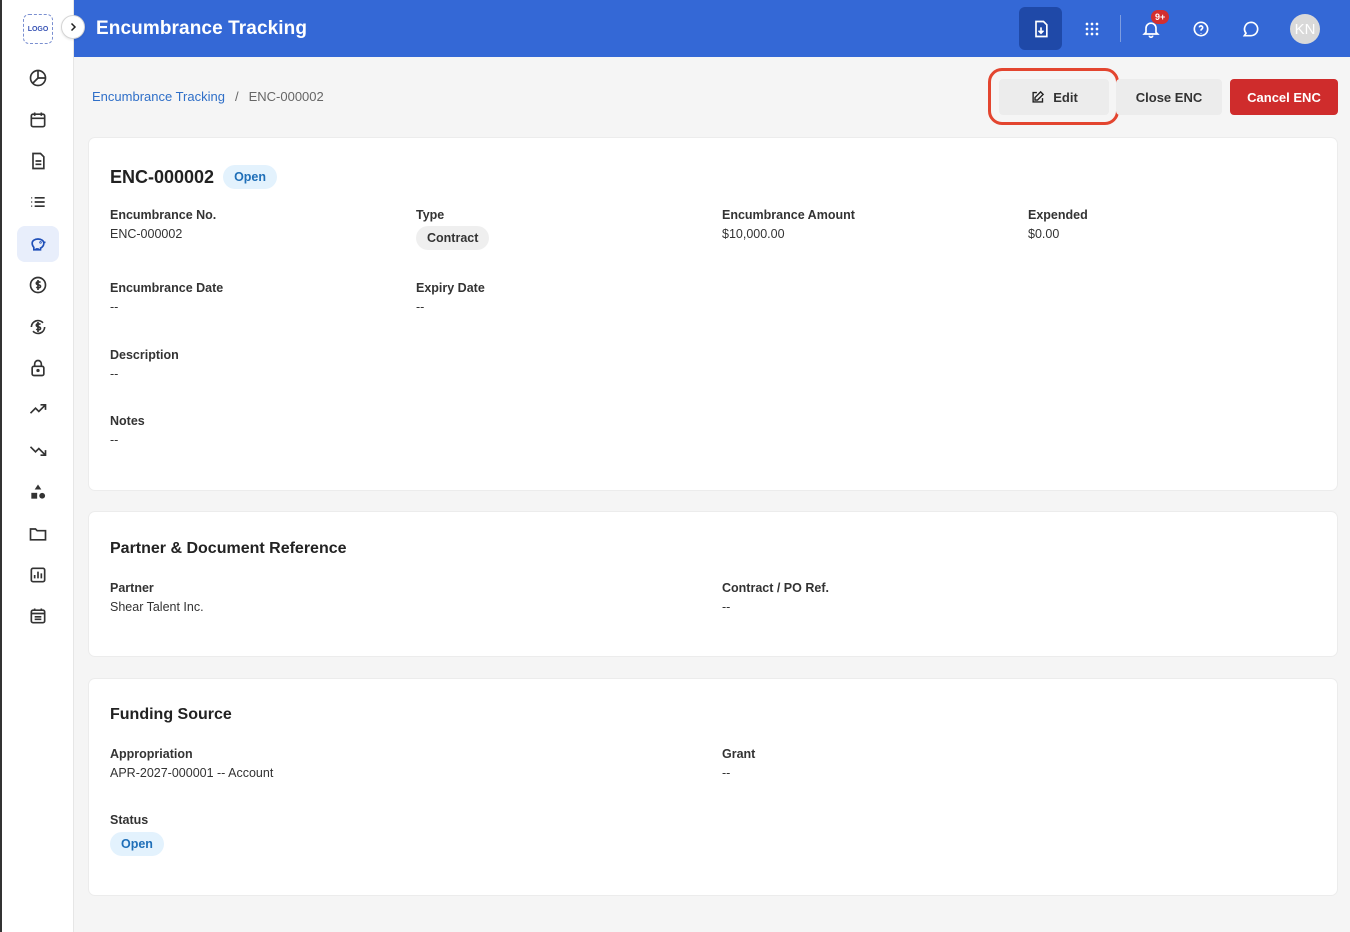 The image size is (1350, 932). What do you see at coordinates (738, 763) in the screenshot?
I see `field-grant: Grant --` at bounding box center [738, 763].